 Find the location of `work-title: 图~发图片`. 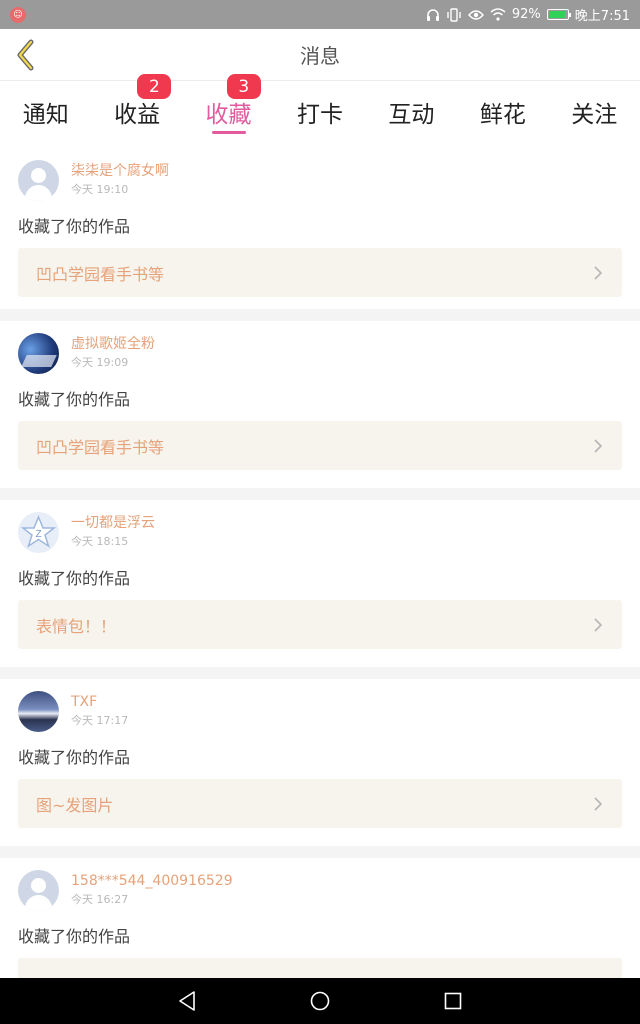

work-title: 图~发图片 is located at coordinates (75, 805).